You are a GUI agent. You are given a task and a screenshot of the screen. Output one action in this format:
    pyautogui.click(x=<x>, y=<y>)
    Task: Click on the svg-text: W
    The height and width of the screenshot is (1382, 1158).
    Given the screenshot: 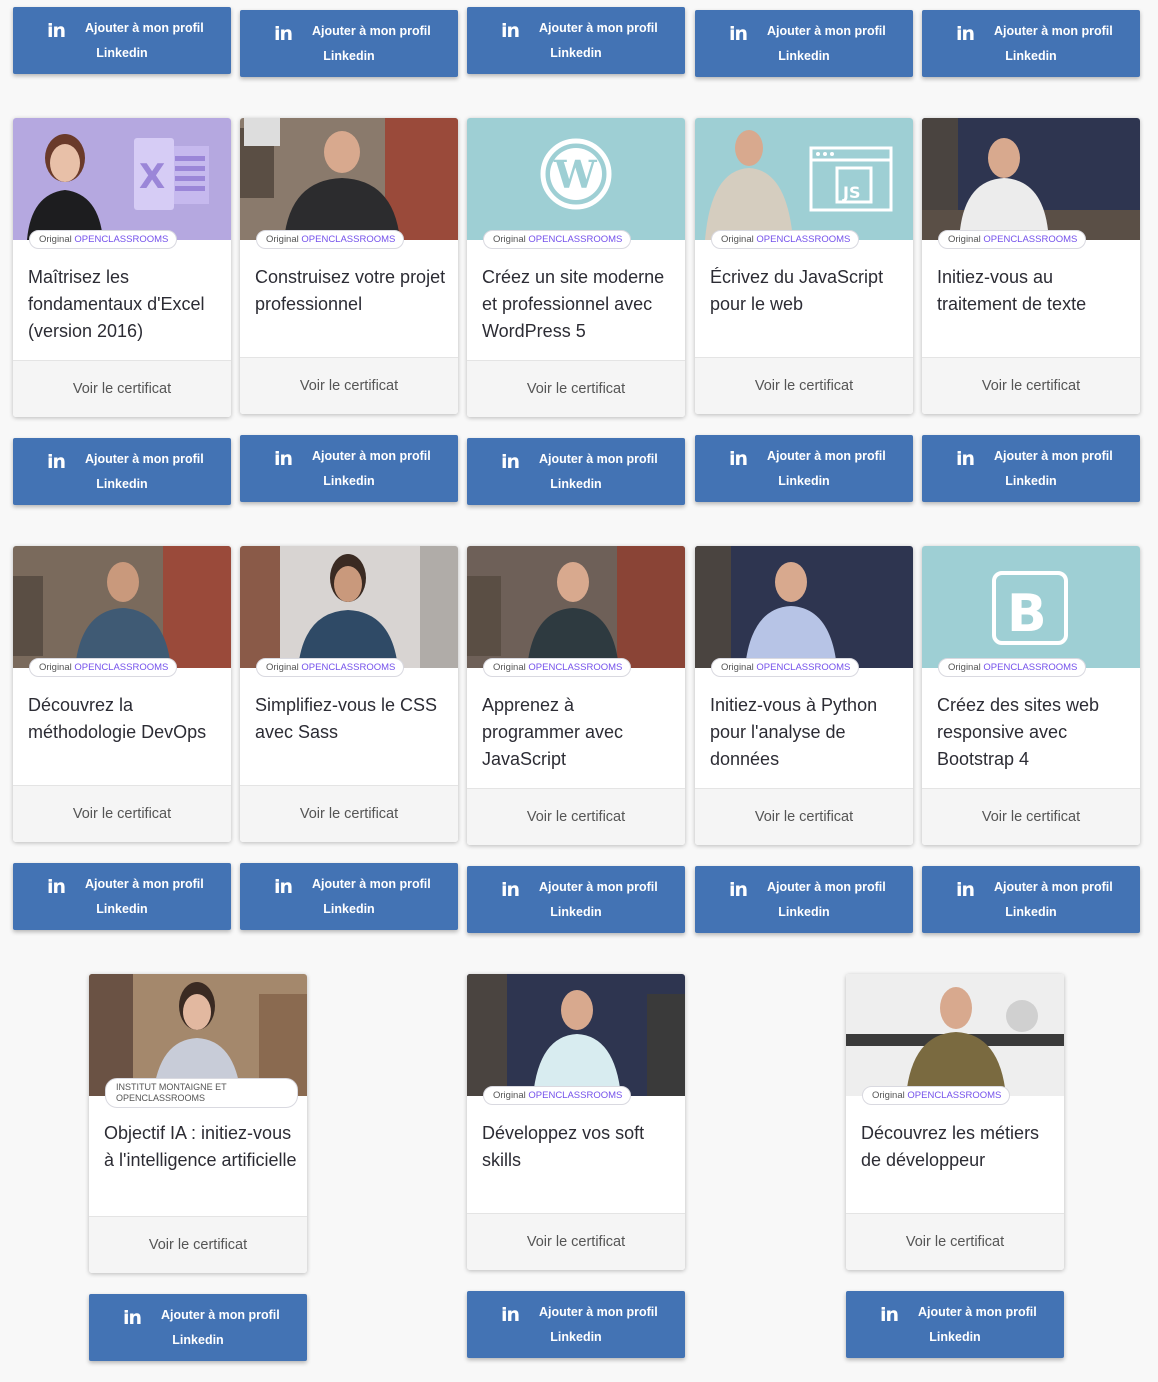 What is the action you would take?
    pyautogui.click(x=575, y=174)
    